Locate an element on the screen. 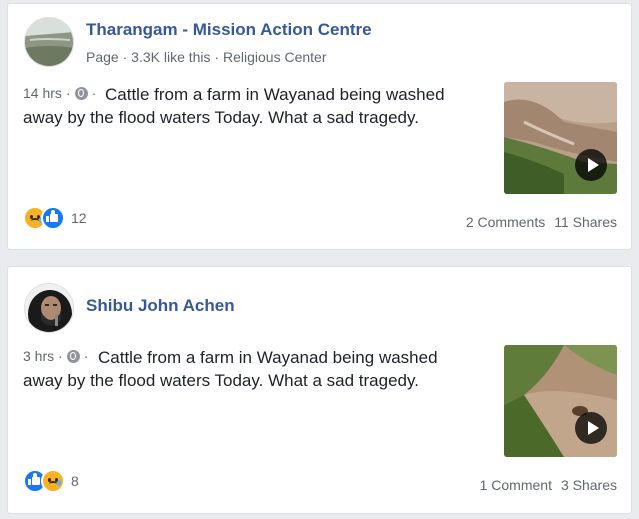 The height and width of the screenshot is (519, 639). author-name: Tharangam - Mission Action Centre is located at coordinates (229, 30).